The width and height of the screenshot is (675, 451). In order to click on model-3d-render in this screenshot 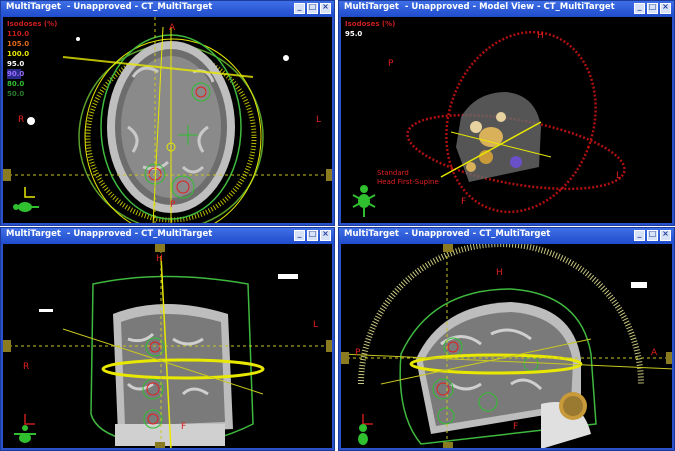, I will do `click(516, 122)`.